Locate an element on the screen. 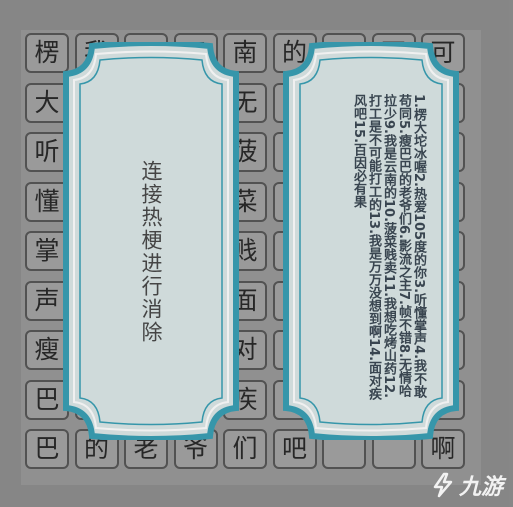 The height and width of the screenshot is (507, 513). nine-game-logo-icon is located at coordinates (443, 485).